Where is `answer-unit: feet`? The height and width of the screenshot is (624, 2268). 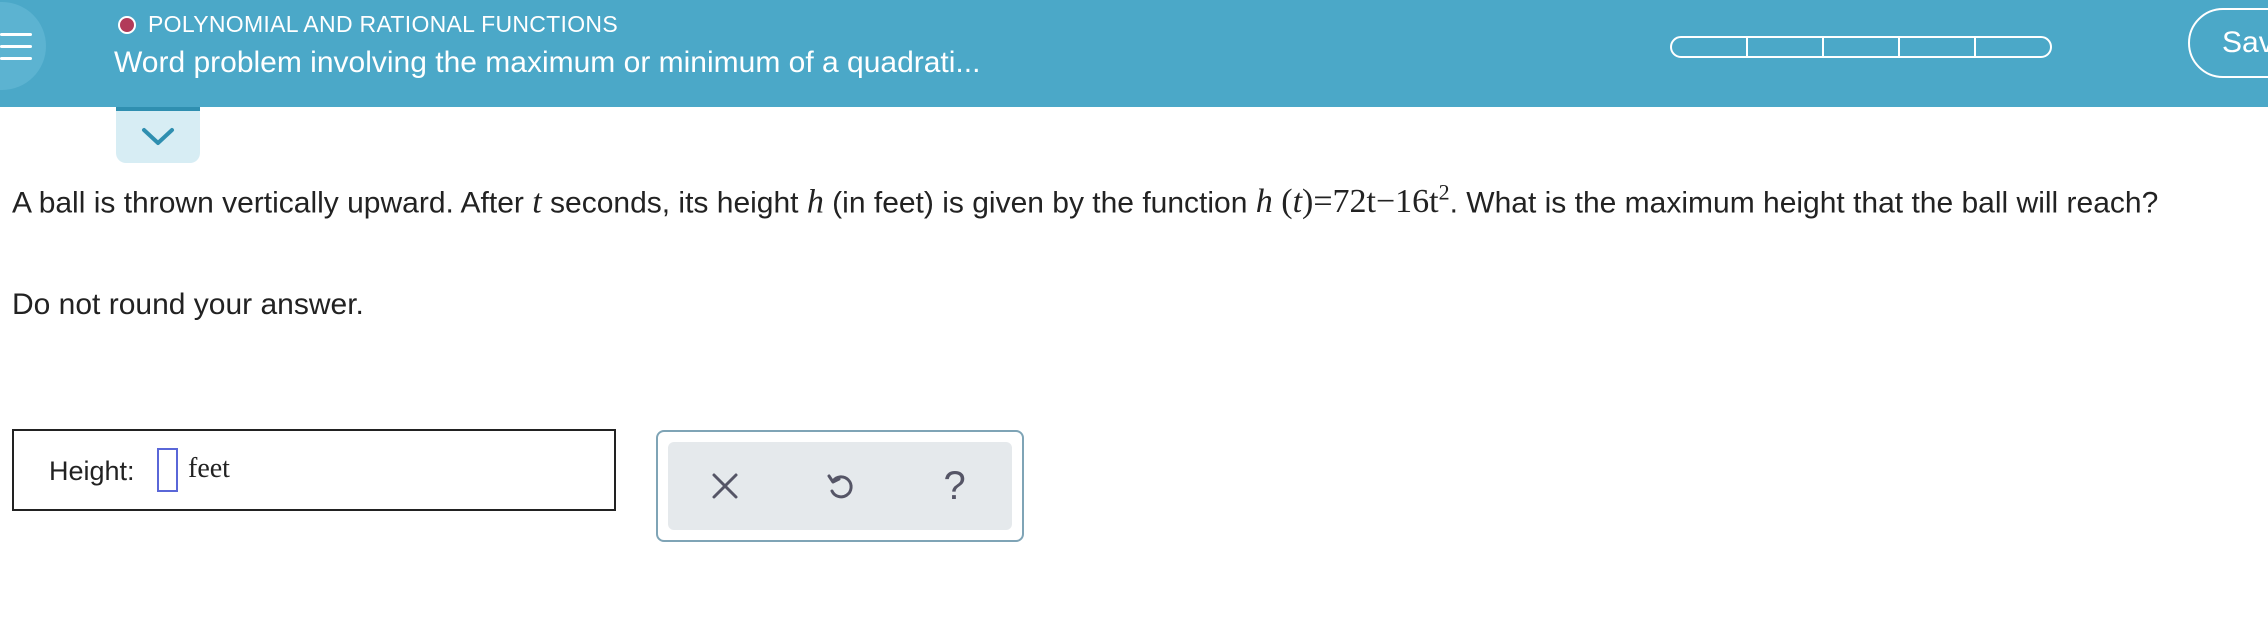 answer-unit: feet is located at coordinates (209, 468).